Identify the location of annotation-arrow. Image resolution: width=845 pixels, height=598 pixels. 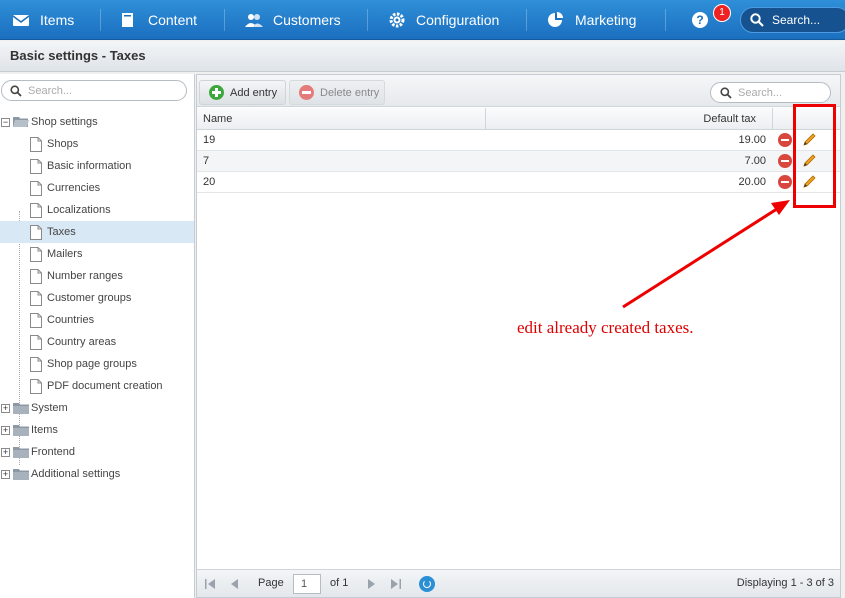
(706, 254).